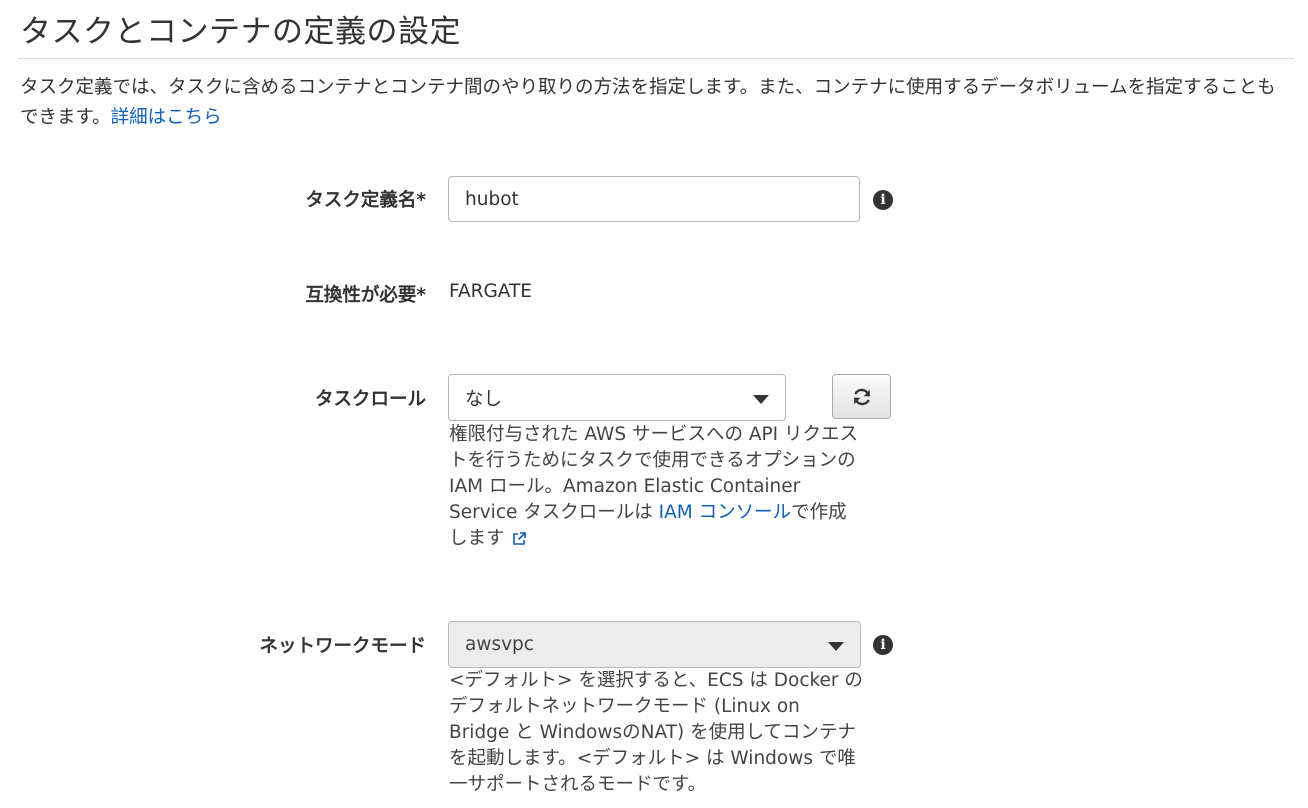 This screenshot has width=1308, height=808. I want to click on refresh-icon, so click(861, 396).